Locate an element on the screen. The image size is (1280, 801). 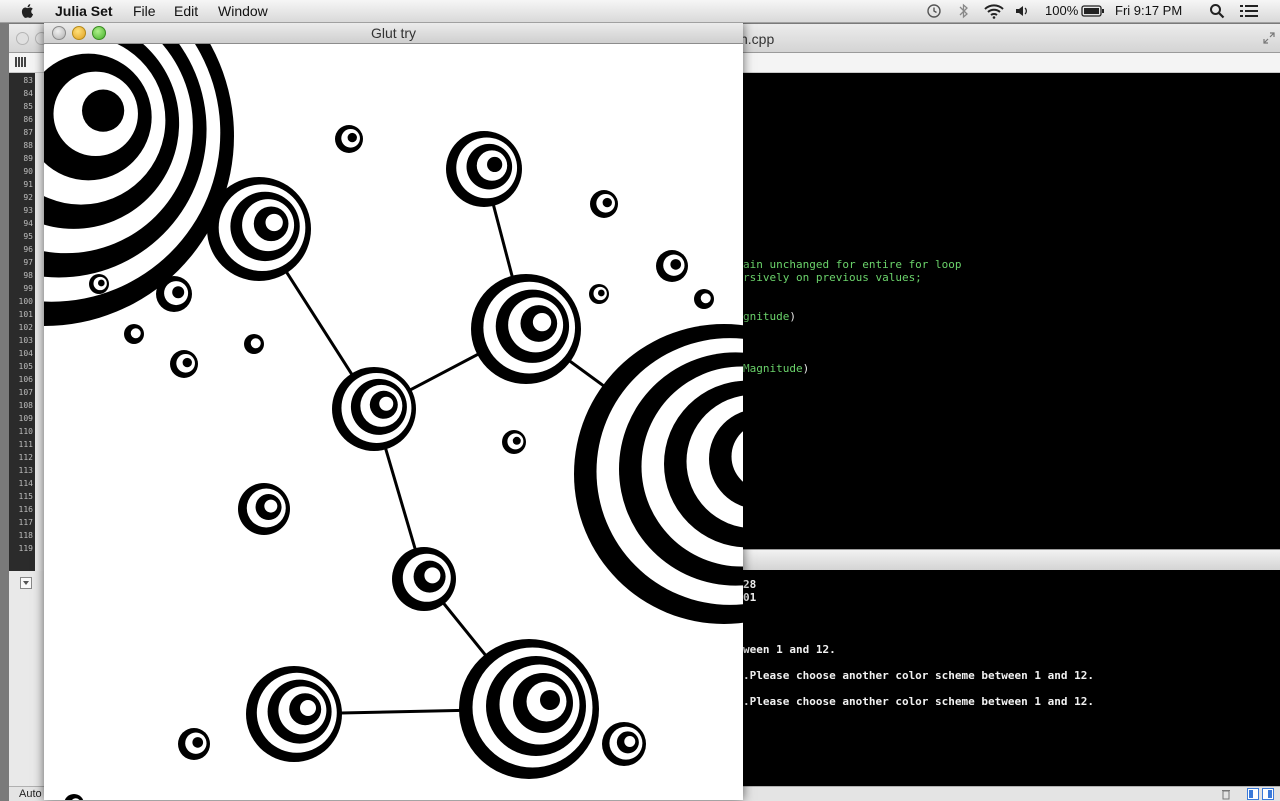
line-number: 84 is located at coordinates (28, 93).